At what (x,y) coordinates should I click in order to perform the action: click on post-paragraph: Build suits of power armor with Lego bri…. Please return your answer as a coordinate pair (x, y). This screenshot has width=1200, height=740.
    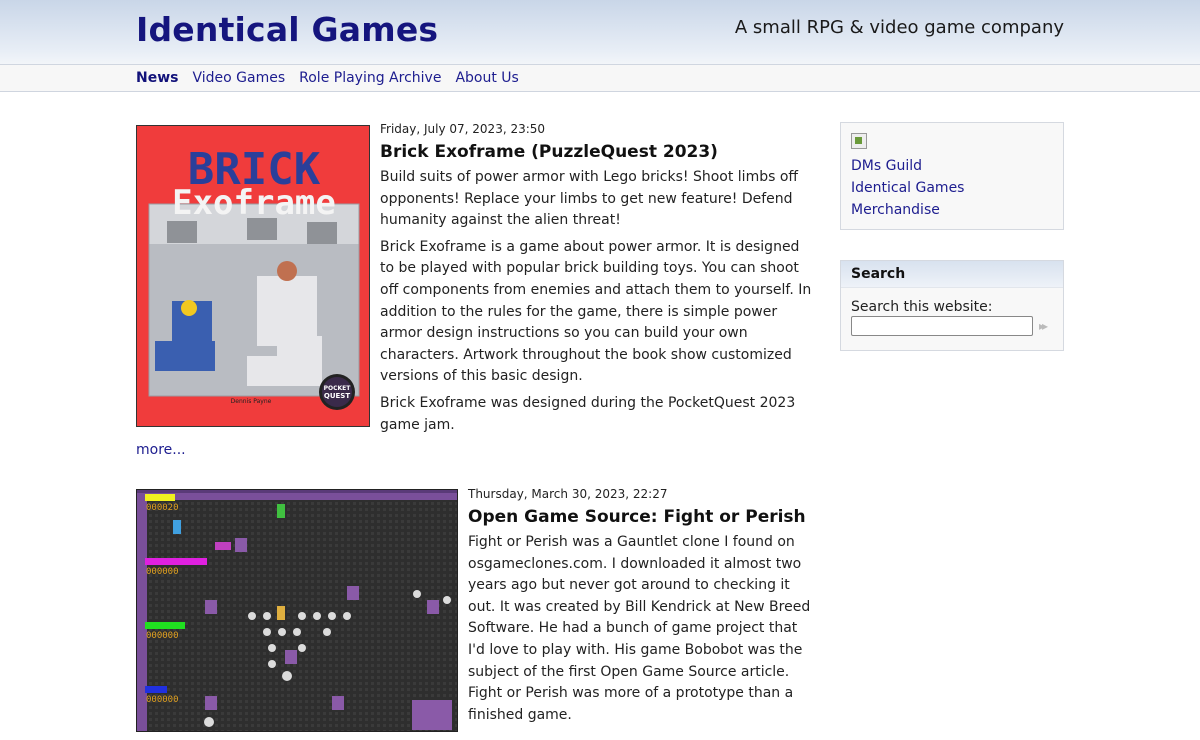
    Looking at the image, I should click on (589, 199).